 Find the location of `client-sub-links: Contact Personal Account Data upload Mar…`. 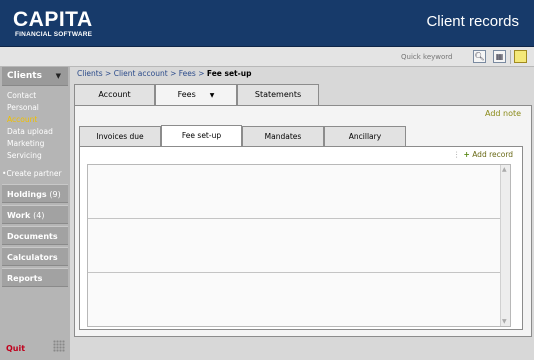

client-sub-links: Contact Personal Account Data upload Mar… is located at coordinates (37, 126).